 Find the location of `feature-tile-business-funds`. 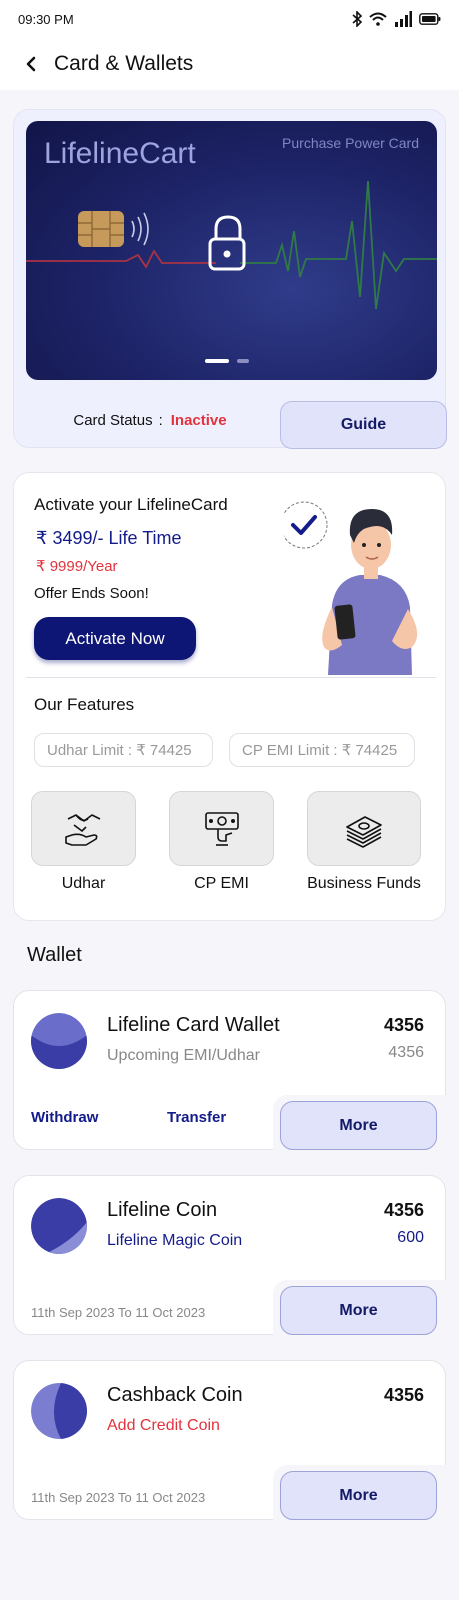

feature-tile-business-funds is located at coordinates (364, 828).